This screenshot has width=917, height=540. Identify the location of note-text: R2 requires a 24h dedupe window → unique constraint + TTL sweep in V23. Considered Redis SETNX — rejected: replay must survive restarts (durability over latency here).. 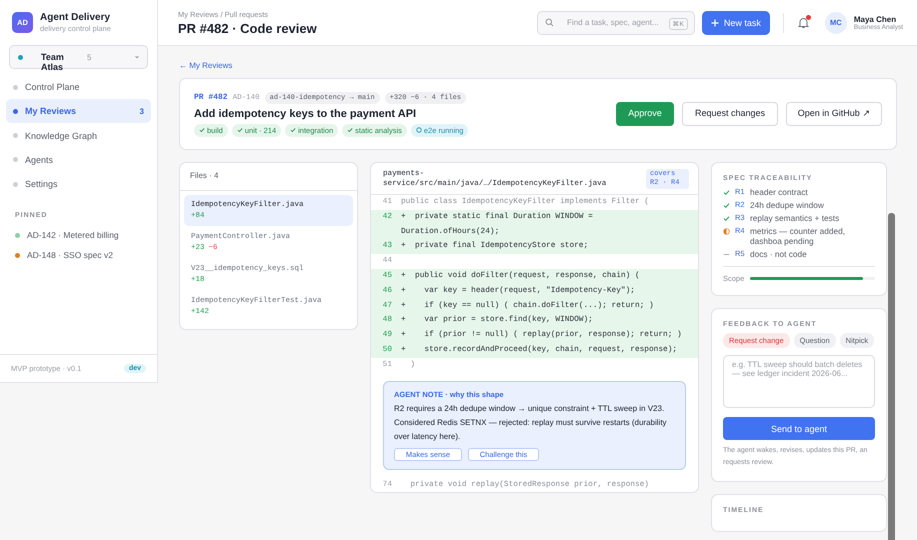
(531, 422).